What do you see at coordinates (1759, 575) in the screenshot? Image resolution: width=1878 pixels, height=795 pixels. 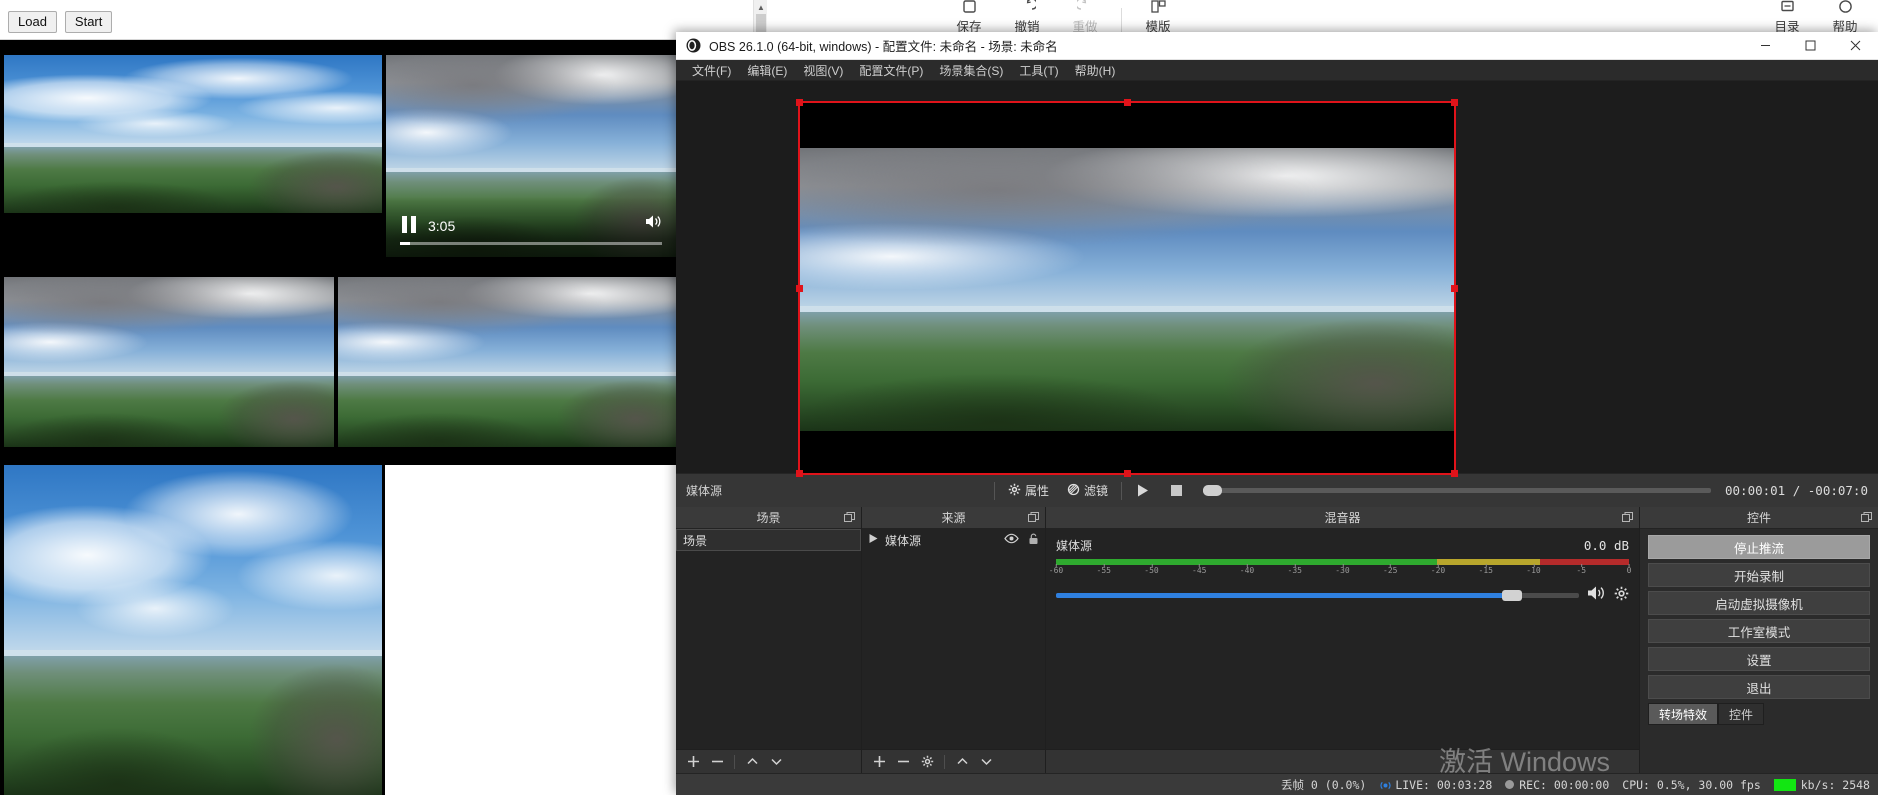 I see `start-recording-button: 开始录制` at bounding box center [1759, 575].